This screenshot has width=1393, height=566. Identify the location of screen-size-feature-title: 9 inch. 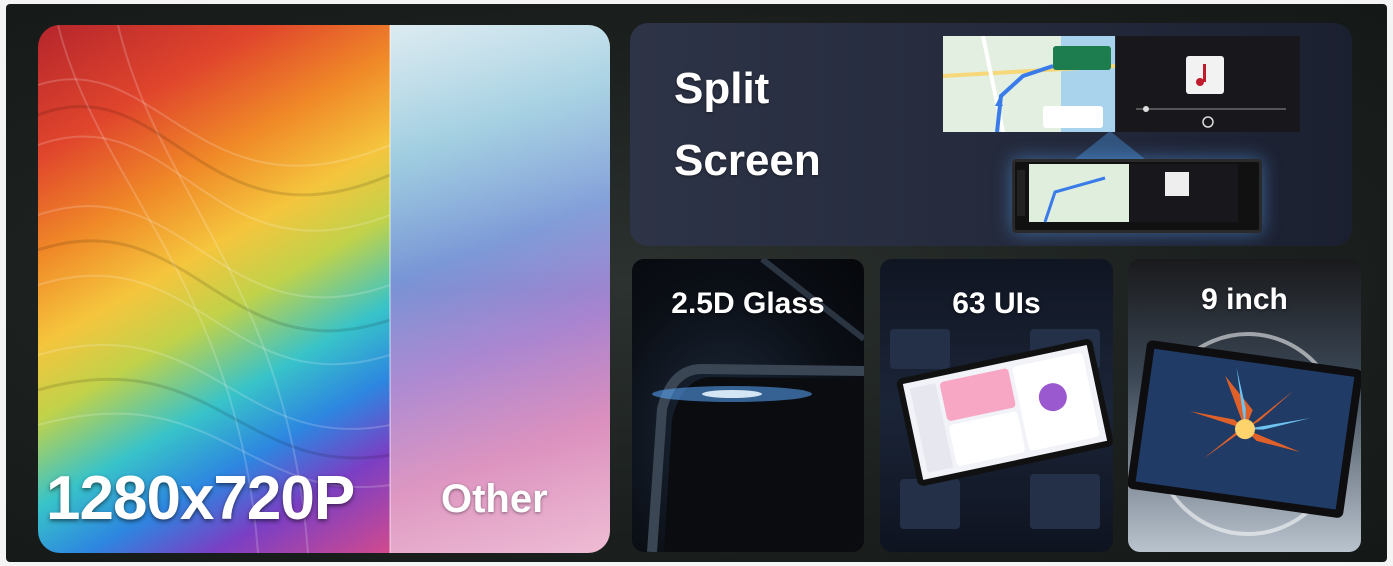
(1244, 299).